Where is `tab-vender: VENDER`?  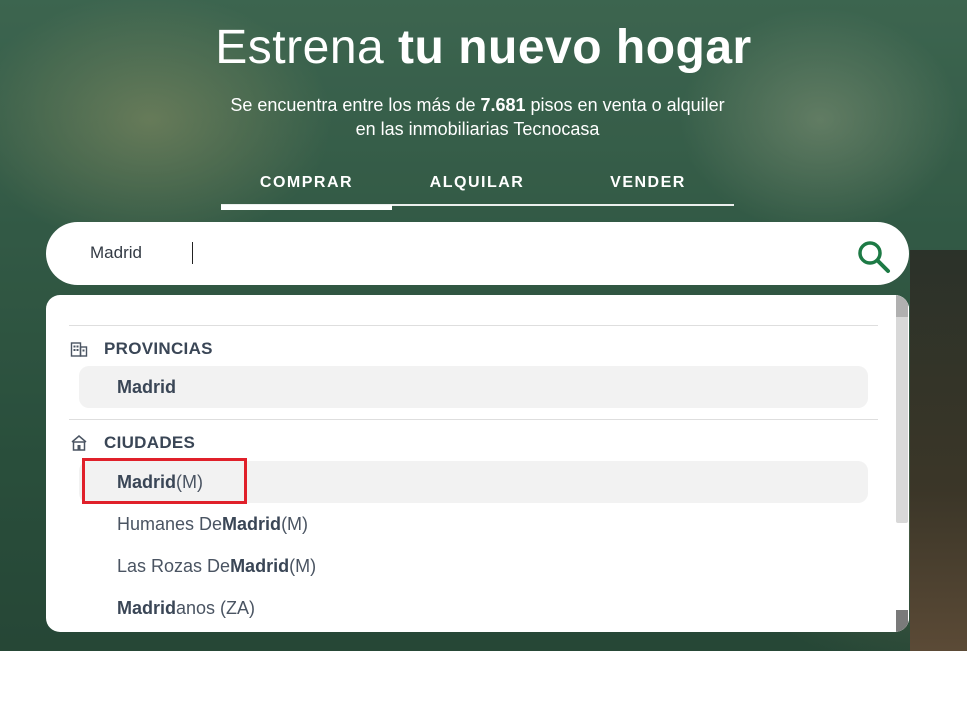 tab-vender: VENDER is located at coordinates (648, 189).